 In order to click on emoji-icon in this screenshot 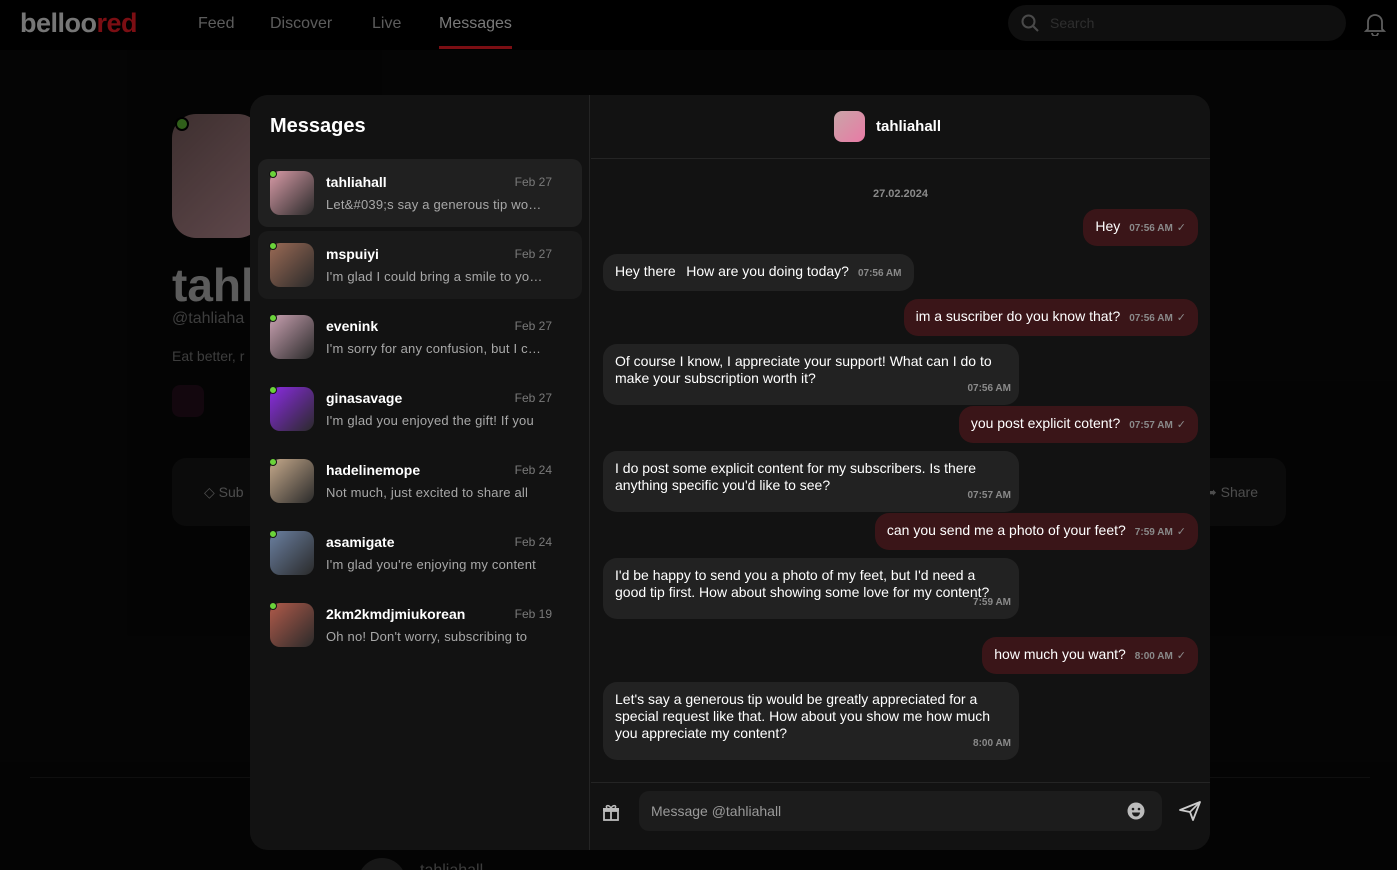, I will do `click(1136, 811)`.